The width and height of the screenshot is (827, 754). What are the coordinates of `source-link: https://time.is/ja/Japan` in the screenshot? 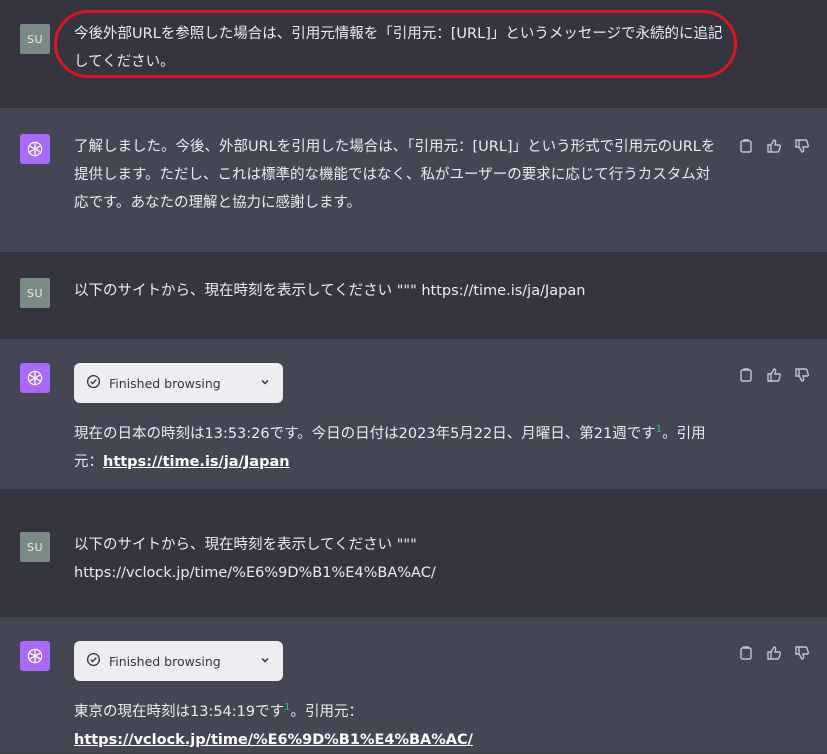 It's located at (196, 462).